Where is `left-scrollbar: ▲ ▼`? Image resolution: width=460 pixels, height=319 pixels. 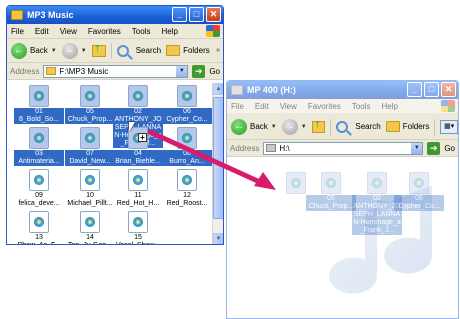 left-scrollbar: ▲ ▼ is located at coordinates (217, 163).